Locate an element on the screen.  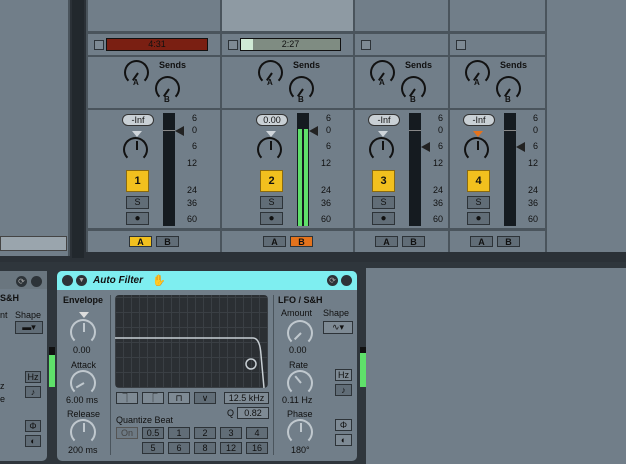
filter-type-lowpass: ⏋ is located at coordinates (127, 398).